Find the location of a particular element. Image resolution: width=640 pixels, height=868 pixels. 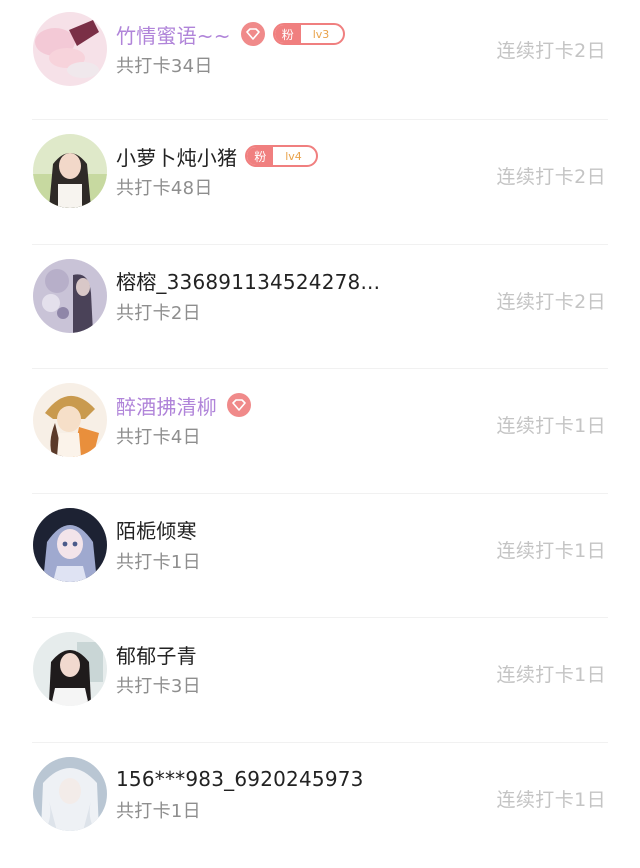

list-item: 醉酒拂清柳 共打卡4日 连续打卡1日 is located at coordinates (320, 431).